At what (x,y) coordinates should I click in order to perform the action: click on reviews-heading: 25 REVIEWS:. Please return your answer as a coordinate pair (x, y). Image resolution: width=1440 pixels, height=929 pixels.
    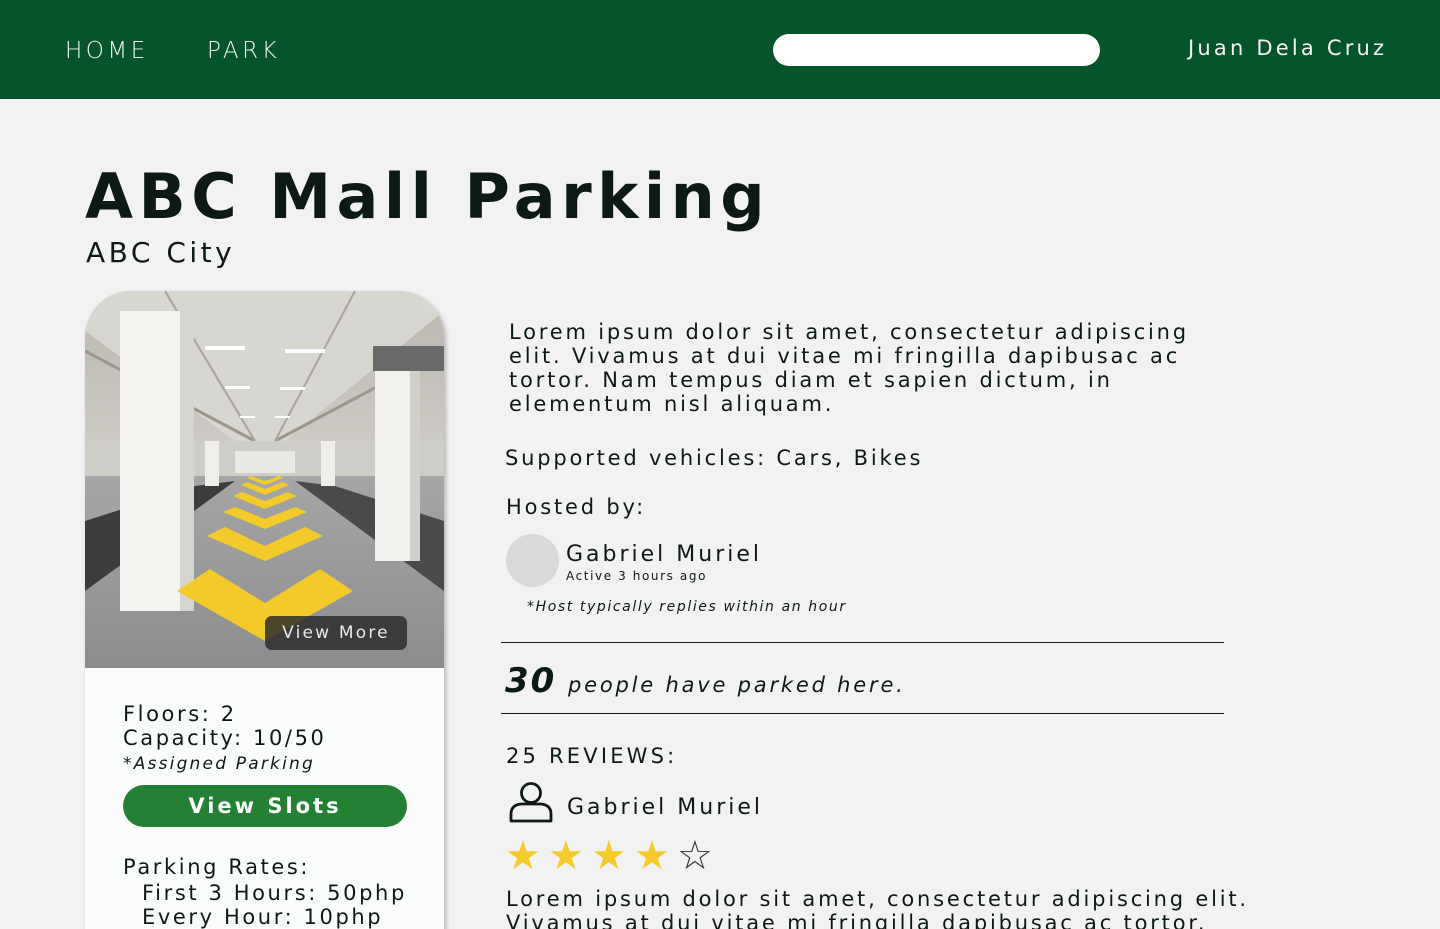
    Looking at the image, I should click on (592, 756).